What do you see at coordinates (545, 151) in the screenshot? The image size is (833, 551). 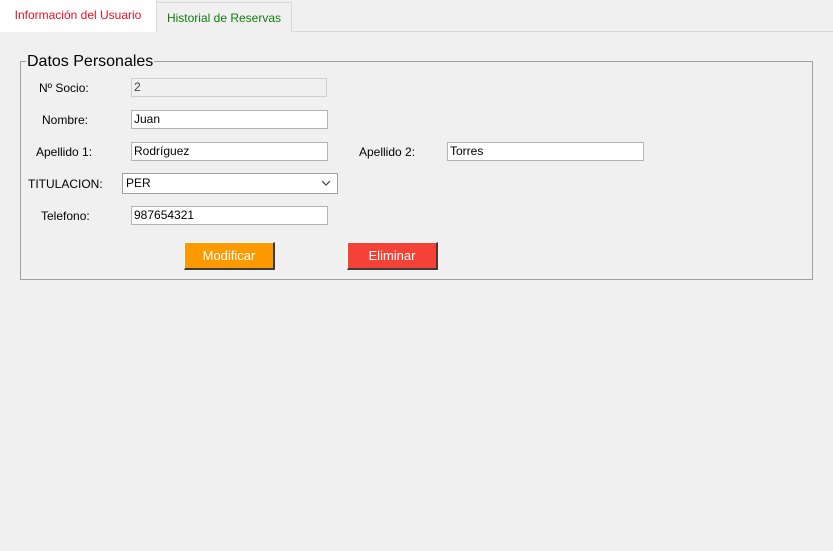 I see `apellido2-field: Torres` at bounding box center [545, 151].